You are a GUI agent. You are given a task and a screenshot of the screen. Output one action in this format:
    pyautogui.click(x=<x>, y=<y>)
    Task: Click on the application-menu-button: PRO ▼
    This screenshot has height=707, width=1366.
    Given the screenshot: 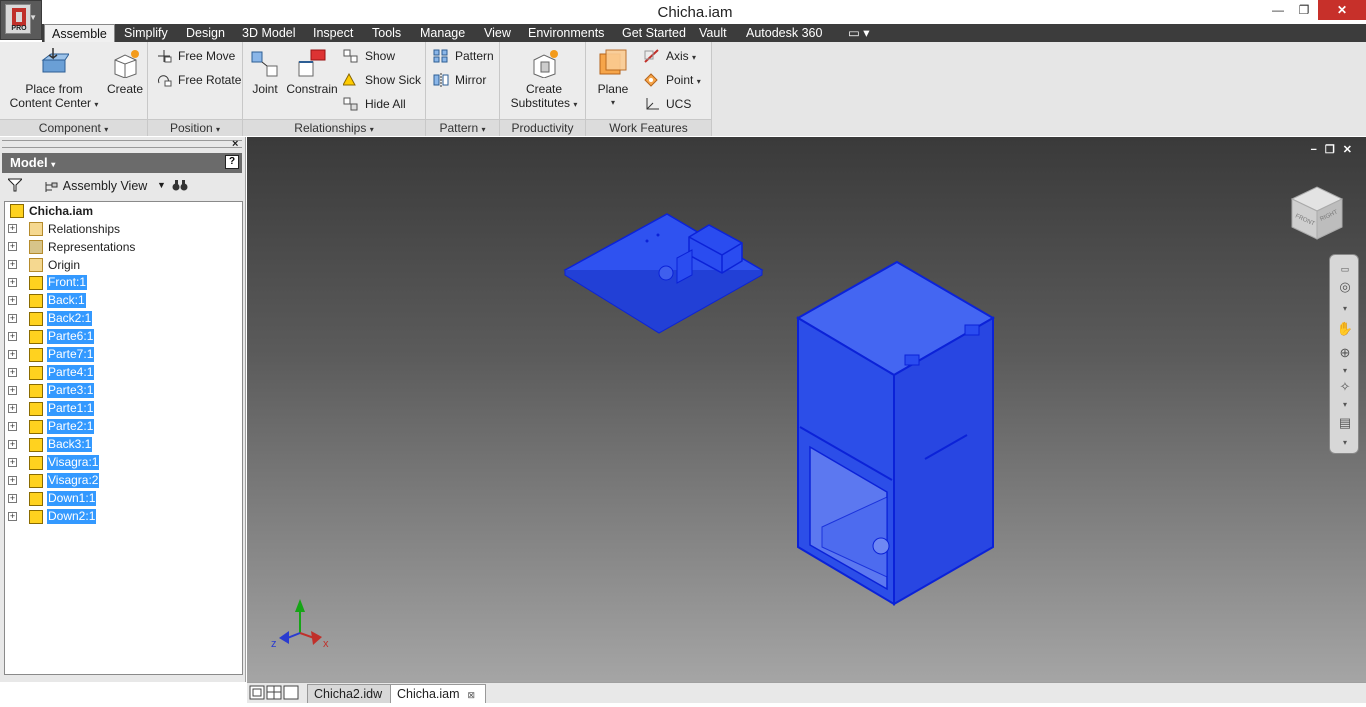 What is the action you would take?
    pyautogui.click(x=21, y=20)
    